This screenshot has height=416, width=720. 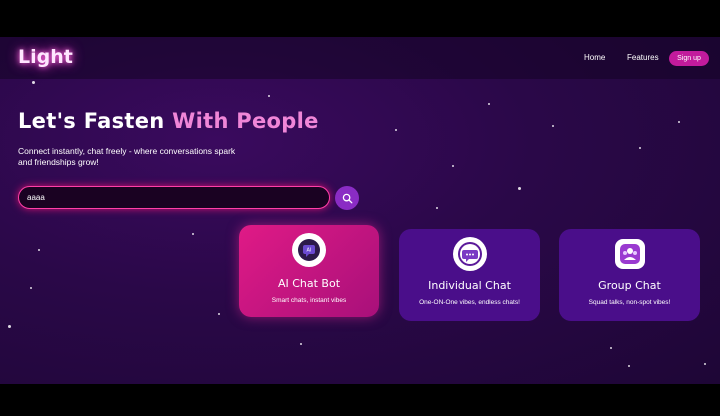 I want to click on nav-link-features: Features, so click(x=643, y=57).